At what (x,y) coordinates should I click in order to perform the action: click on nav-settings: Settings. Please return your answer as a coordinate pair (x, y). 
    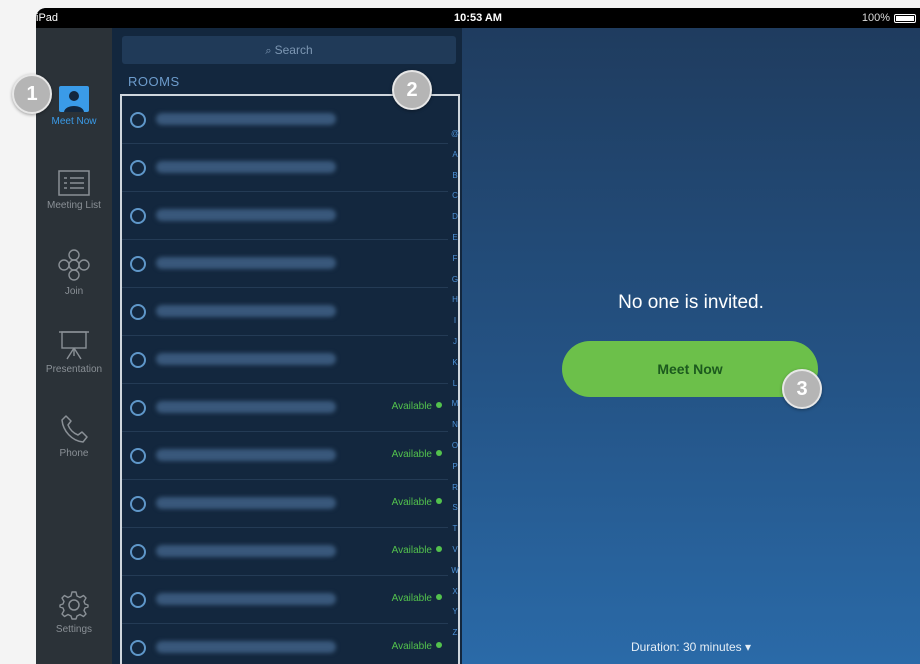
    Looking at the image, I should click on (74, 612).